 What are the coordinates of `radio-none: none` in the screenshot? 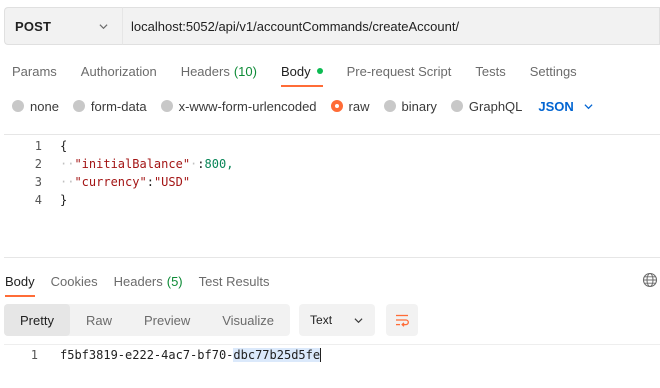 It's located at (35, 106).